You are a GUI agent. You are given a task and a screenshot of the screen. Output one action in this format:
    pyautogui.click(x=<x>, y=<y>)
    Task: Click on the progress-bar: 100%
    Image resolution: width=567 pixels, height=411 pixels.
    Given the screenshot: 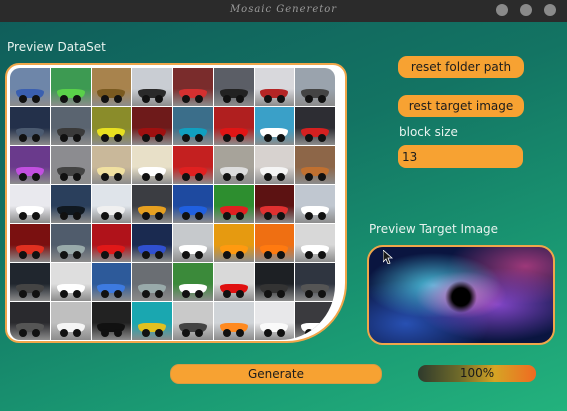 What is the action you would take?
    pyautogui.click(x=477, y=373)
    